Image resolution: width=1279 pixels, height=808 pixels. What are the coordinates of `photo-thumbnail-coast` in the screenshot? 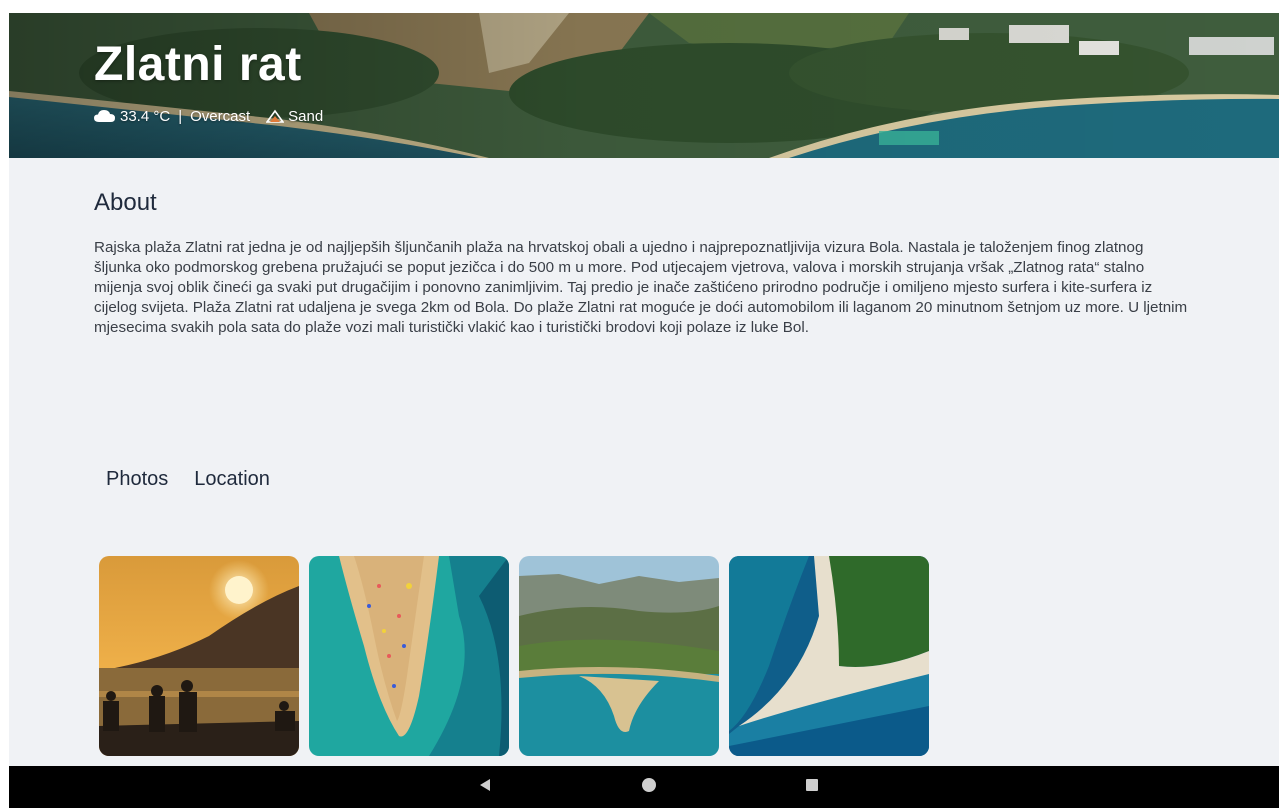 It's located at (829, 656).